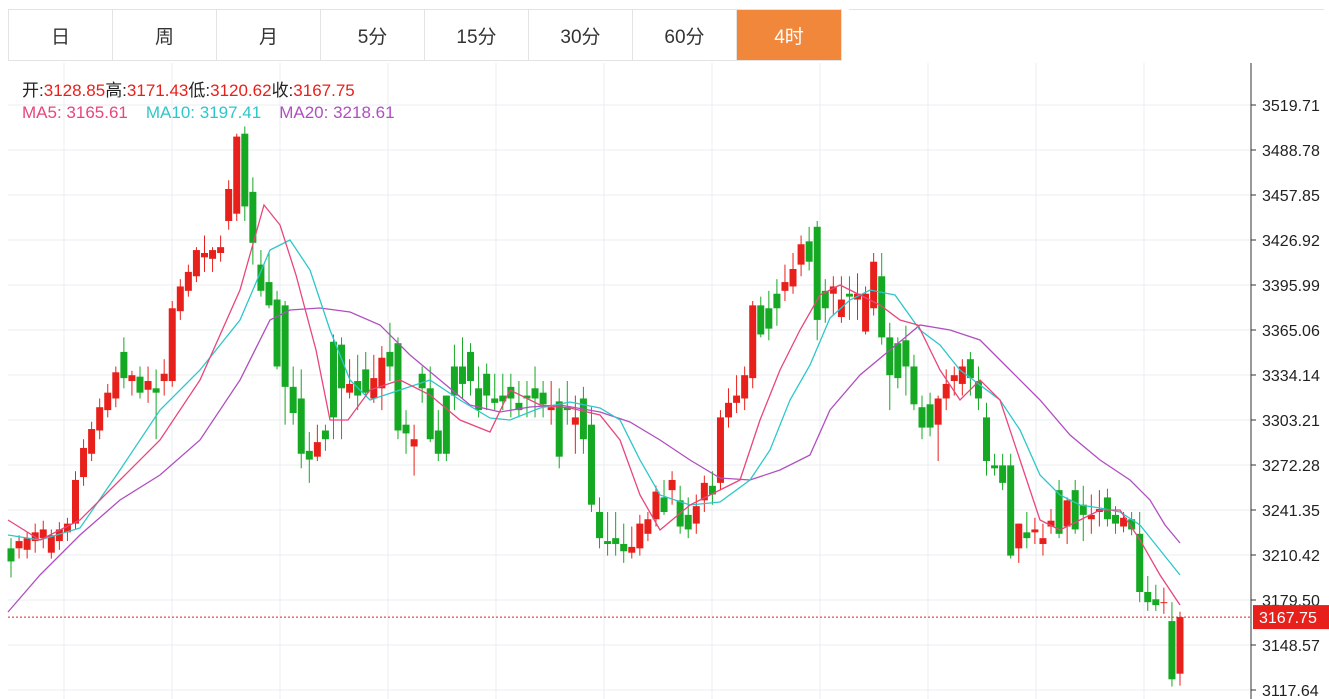 The width and height of the screenshot is (1329, 699). I want to click on y-tick-label: 3395.99, so click(1291, 286).